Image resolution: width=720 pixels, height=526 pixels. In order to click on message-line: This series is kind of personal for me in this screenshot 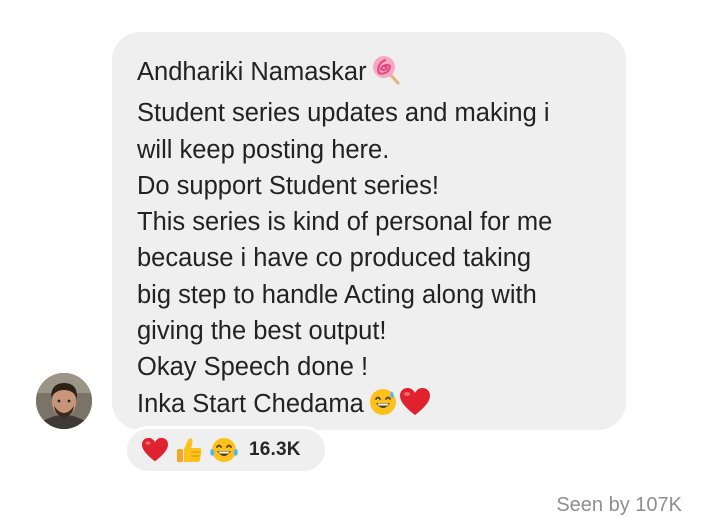, I will do `click(345, 222)`.